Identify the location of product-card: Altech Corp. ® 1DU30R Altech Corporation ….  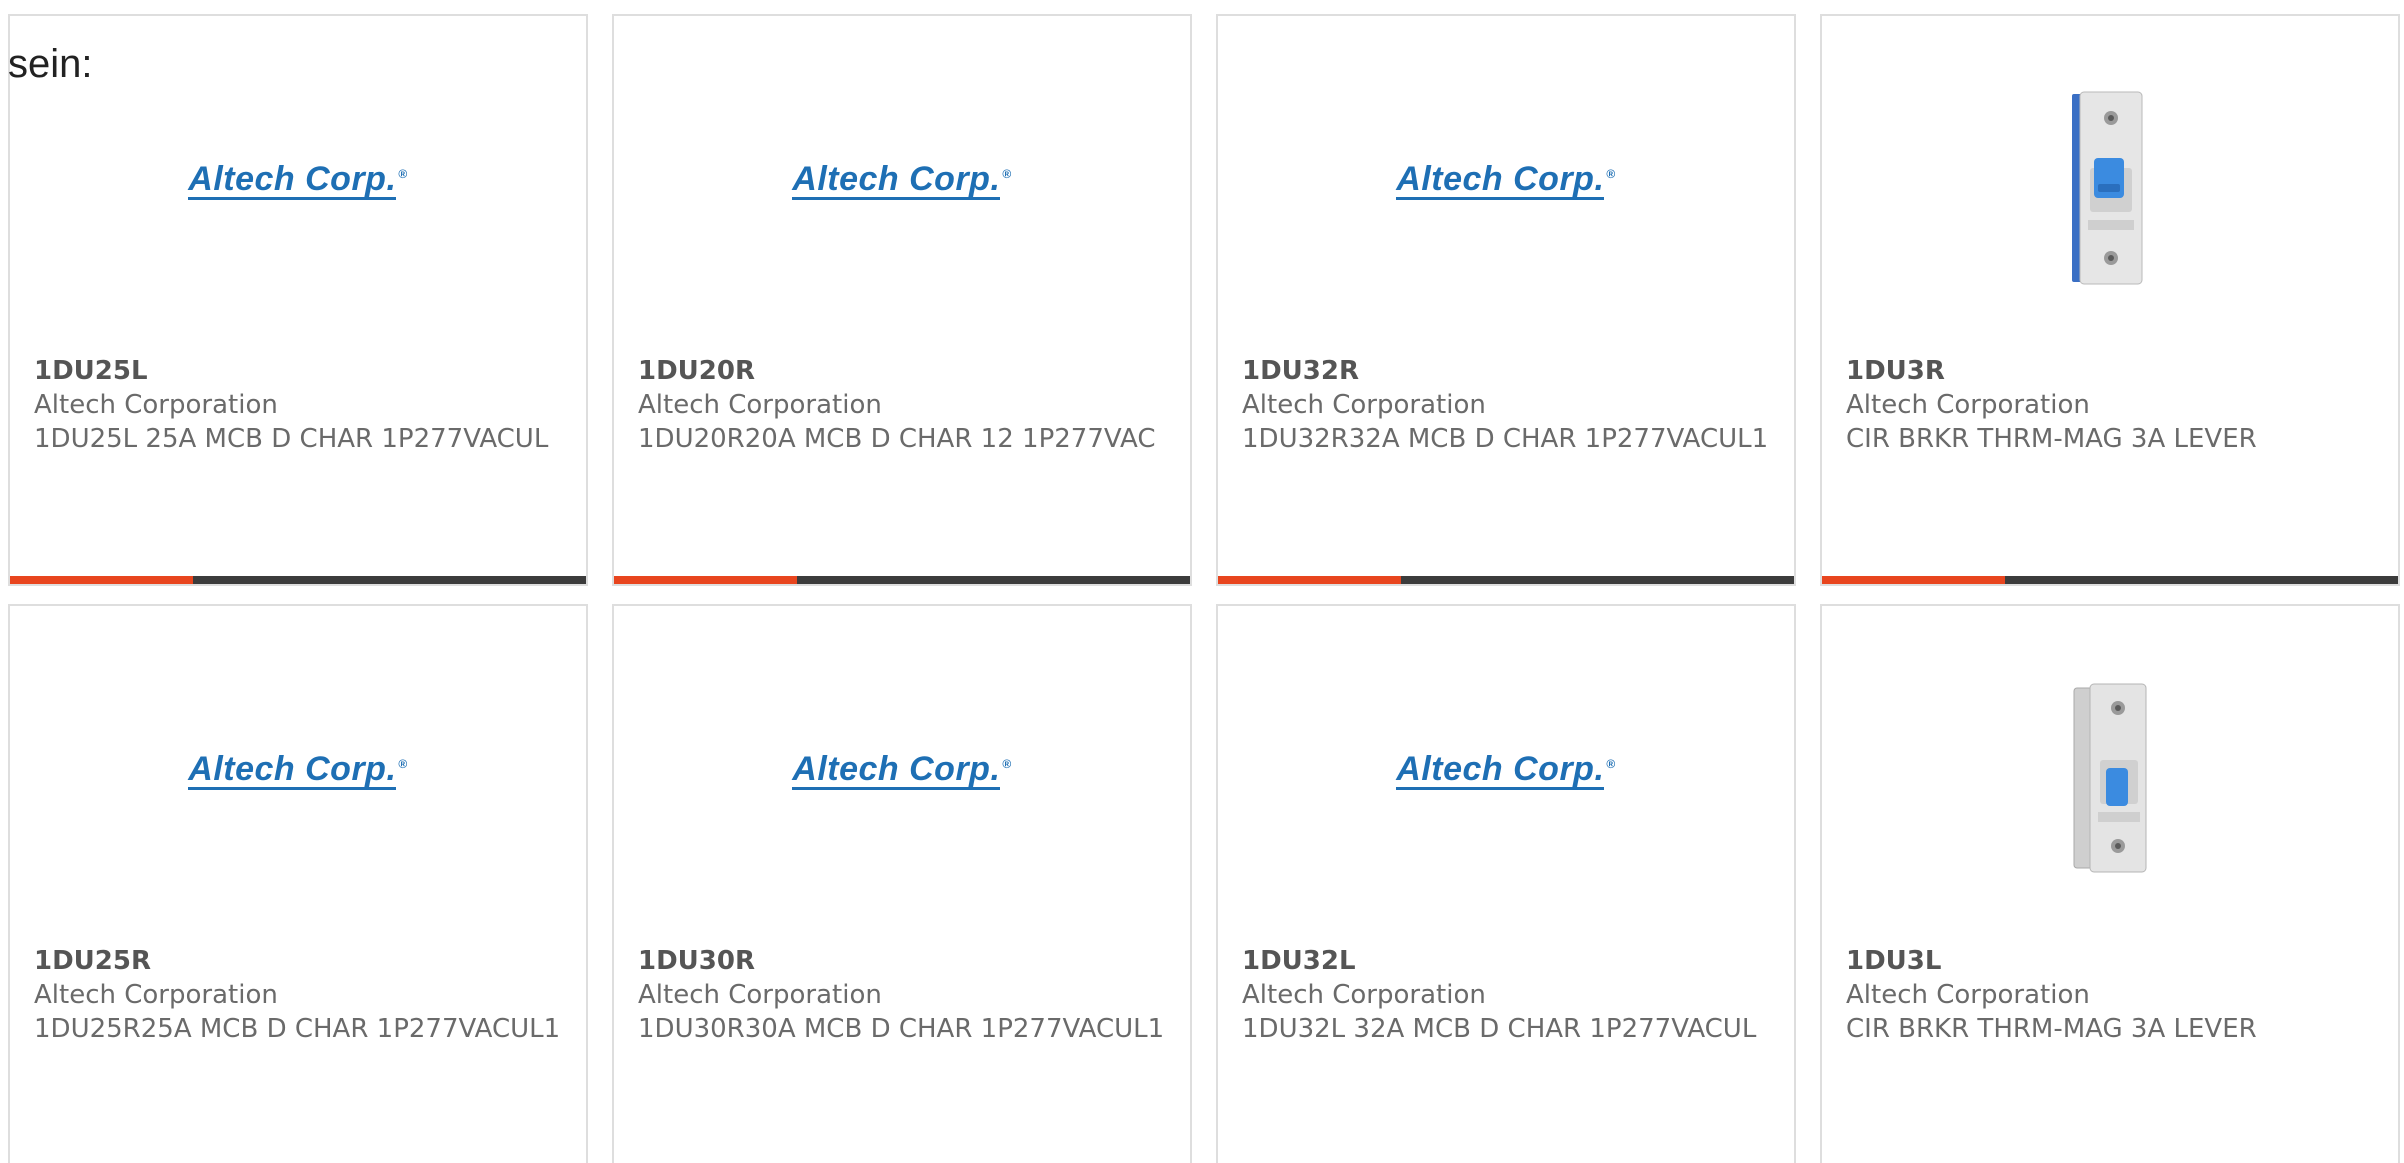
(902, 883).